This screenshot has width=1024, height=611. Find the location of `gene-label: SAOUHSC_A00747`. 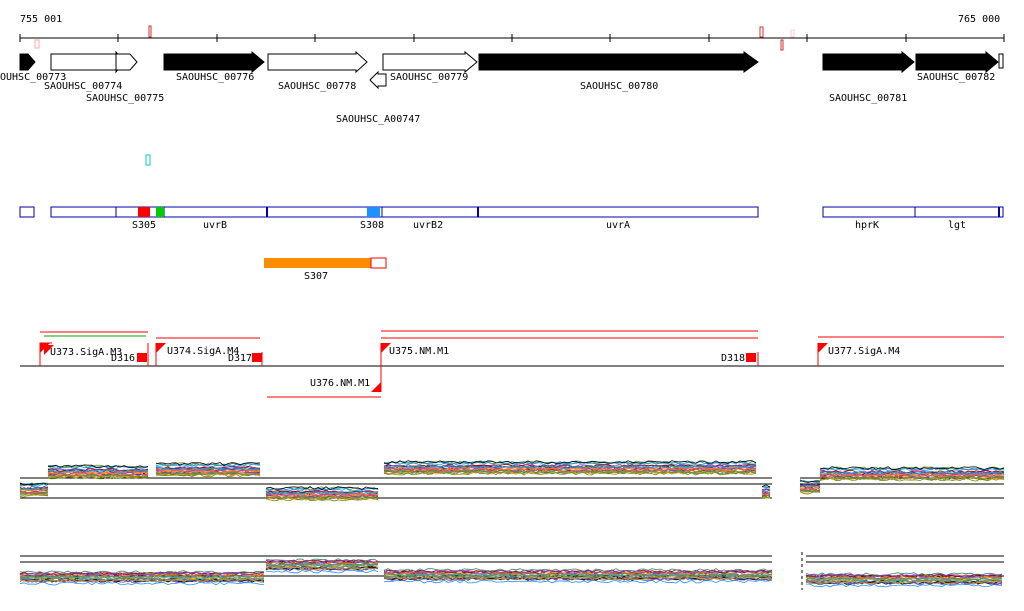

gene-label: SAOUHSC_A00747 is located at coordinates (378, 119).